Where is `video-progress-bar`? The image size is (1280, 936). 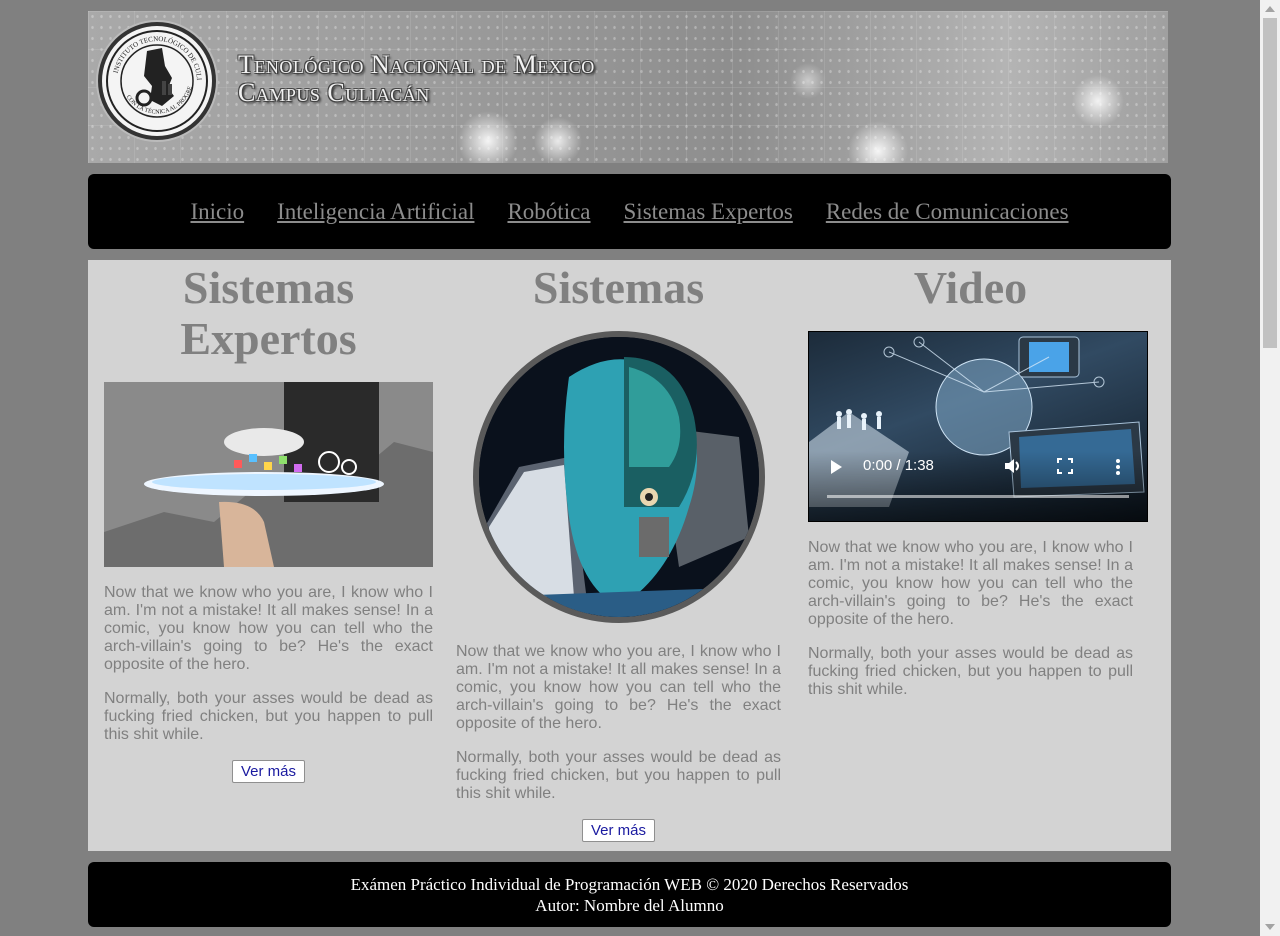 video-progress-bar is located at coordinates (978, 496).